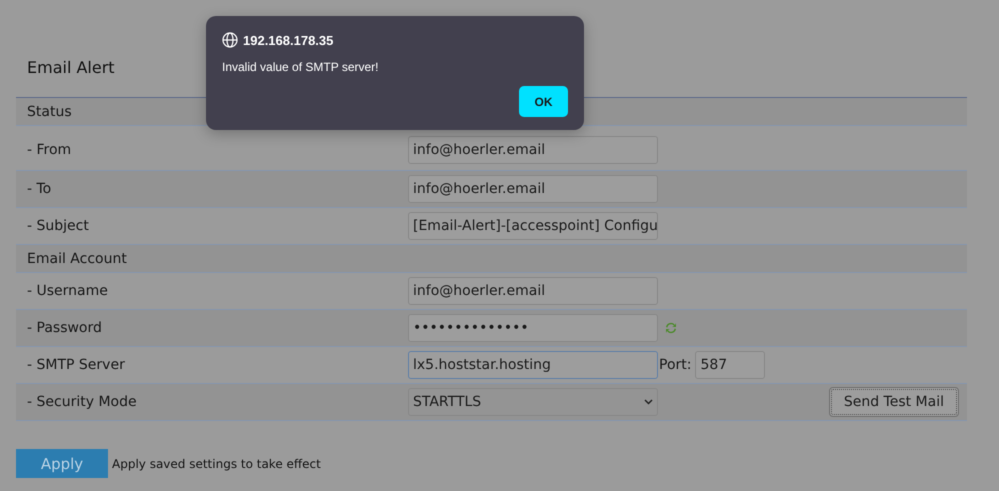 The width and height of the screenshot is (999, 491). What do you see at coordinates (50, 112) in the screenshot?
I see `section-label: Status` at bounding box center [50, 112].